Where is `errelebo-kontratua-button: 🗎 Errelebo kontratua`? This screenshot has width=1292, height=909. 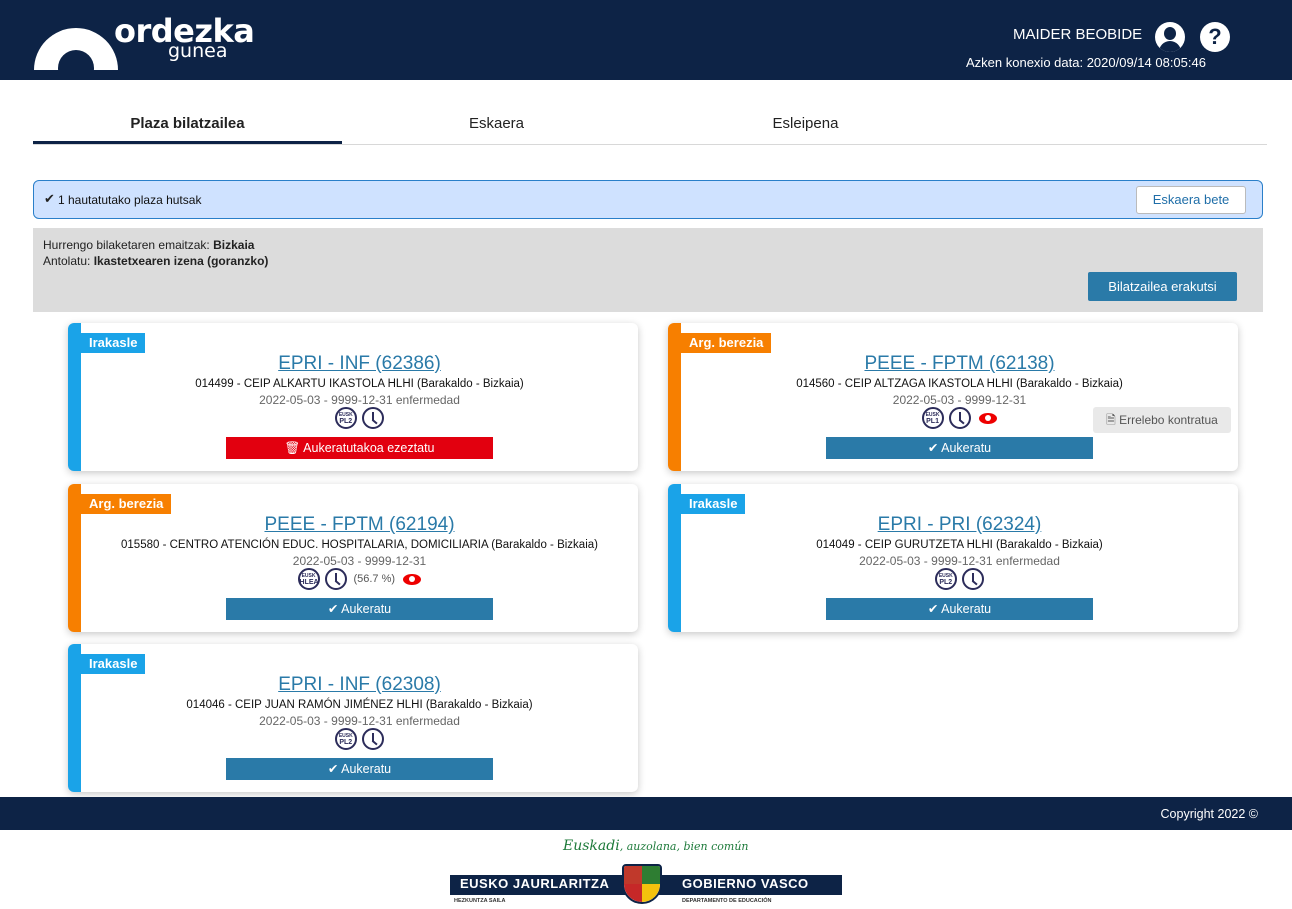
errelebo-kontratua-button: 🗎 Errelebo kontratua is located at coordinates (1162, 420).